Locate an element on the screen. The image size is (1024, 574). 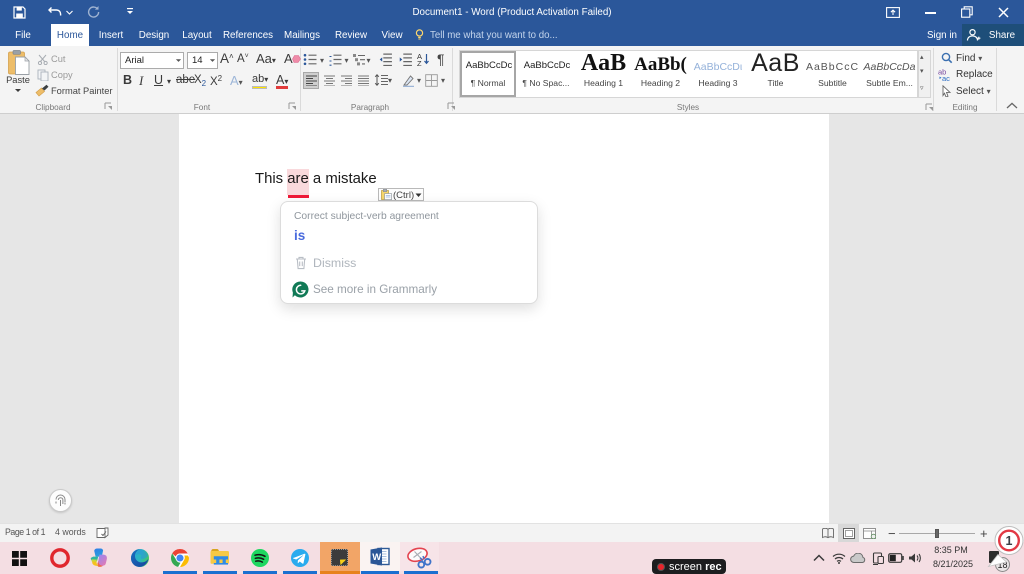
svg-text: 1 is located at coordinates (1009, 541).